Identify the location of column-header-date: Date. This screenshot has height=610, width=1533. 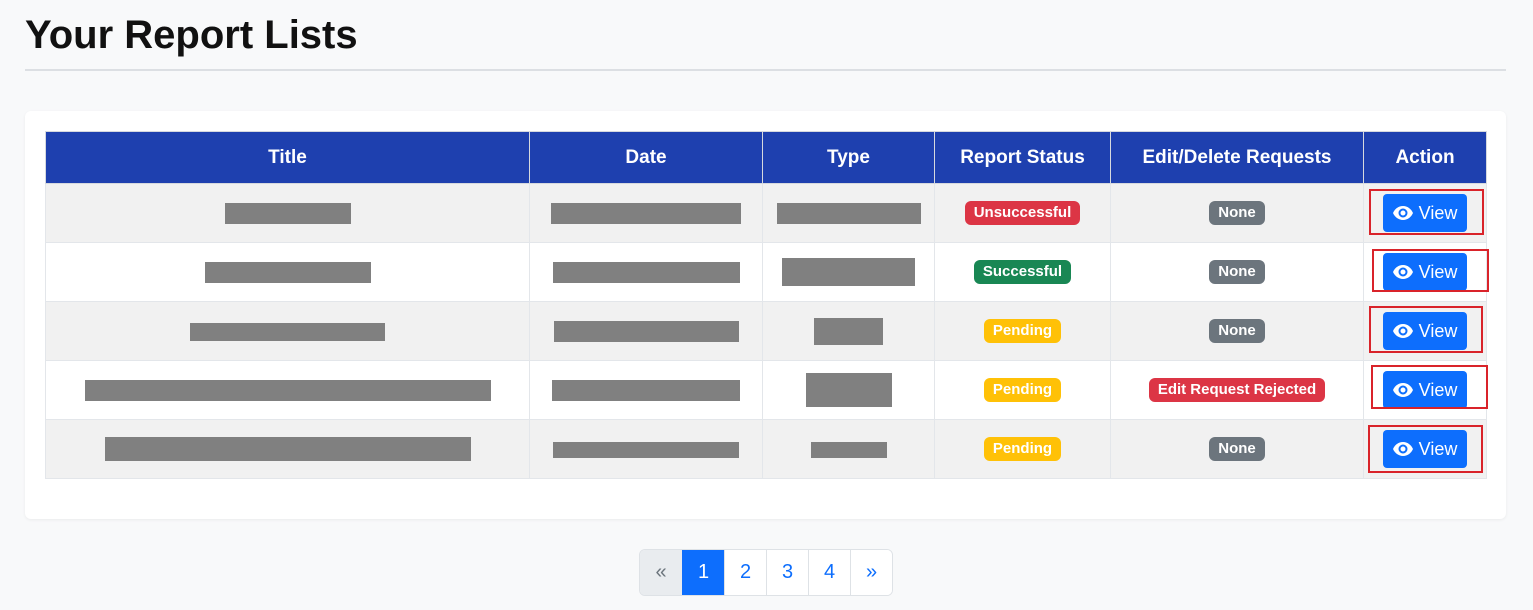
(646, 157).